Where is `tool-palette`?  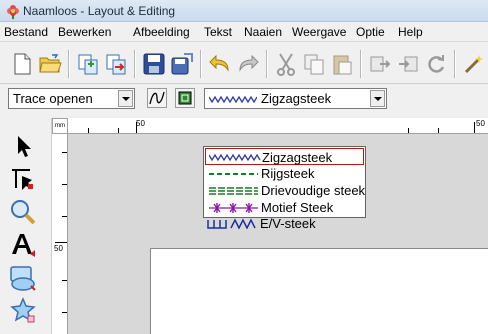 tool-palette is located at coordinates (26, 226).